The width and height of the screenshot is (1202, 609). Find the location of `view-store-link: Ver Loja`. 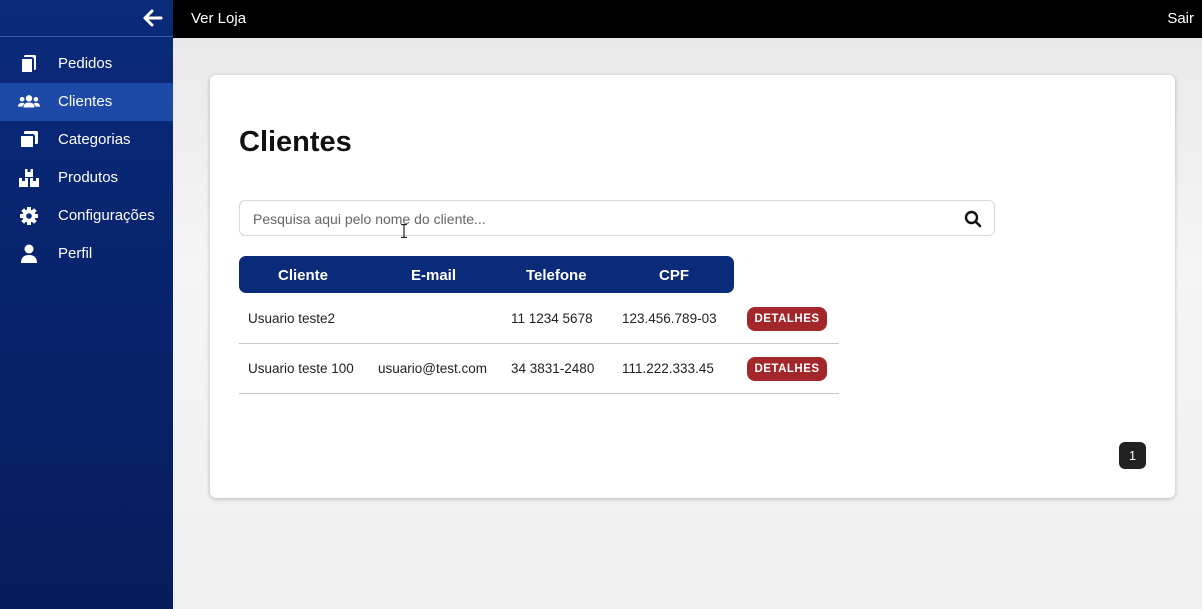

view-store-link: Ver Loja is located at coordinates (218, 18).